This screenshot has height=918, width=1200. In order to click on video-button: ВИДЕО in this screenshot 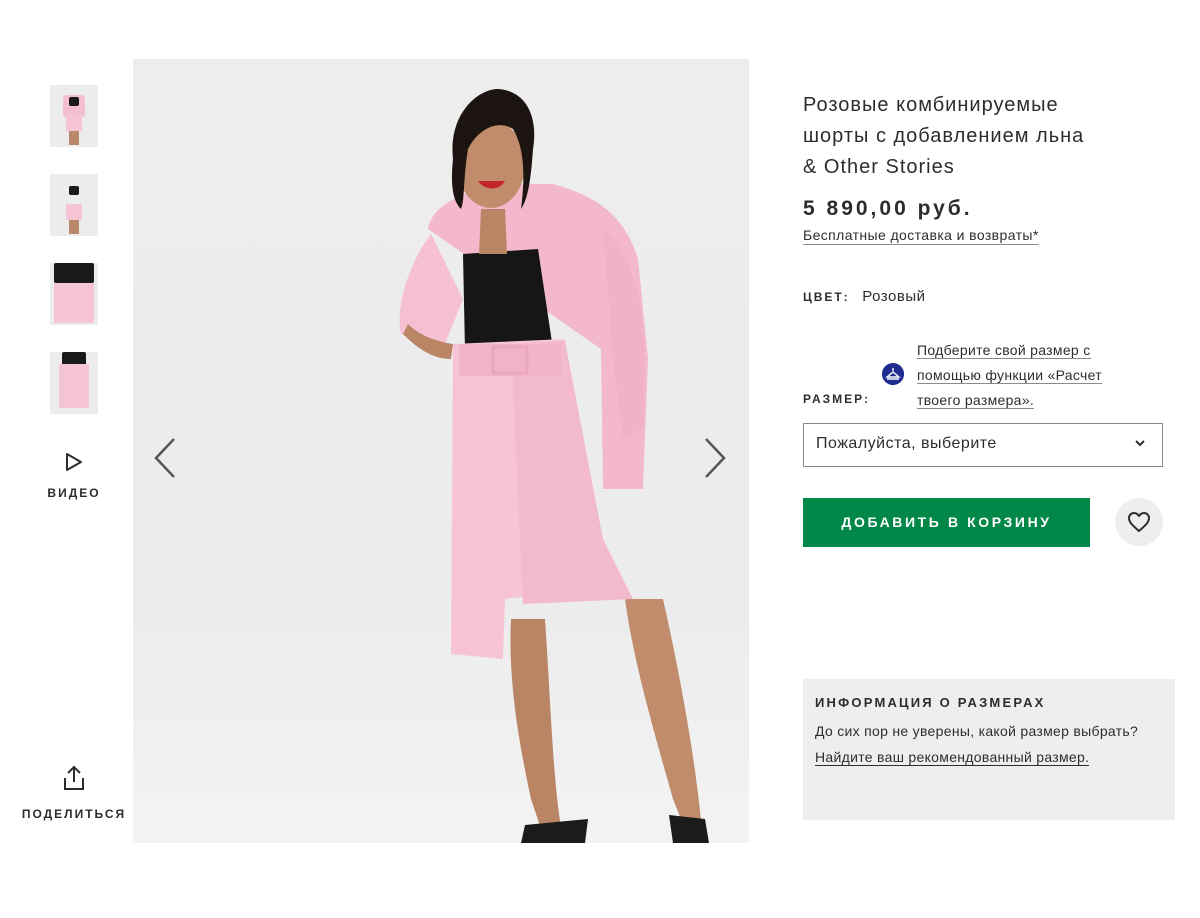, I will do `click(74, 476)`.